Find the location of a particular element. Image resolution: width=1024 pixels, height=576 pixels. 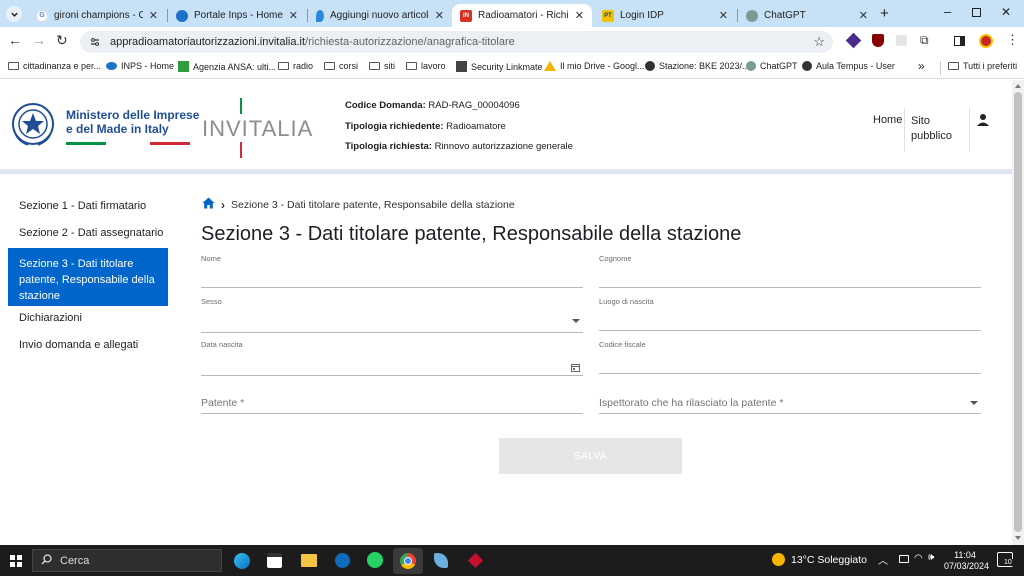

ispettorato-select is located at coordinates (790, 403).